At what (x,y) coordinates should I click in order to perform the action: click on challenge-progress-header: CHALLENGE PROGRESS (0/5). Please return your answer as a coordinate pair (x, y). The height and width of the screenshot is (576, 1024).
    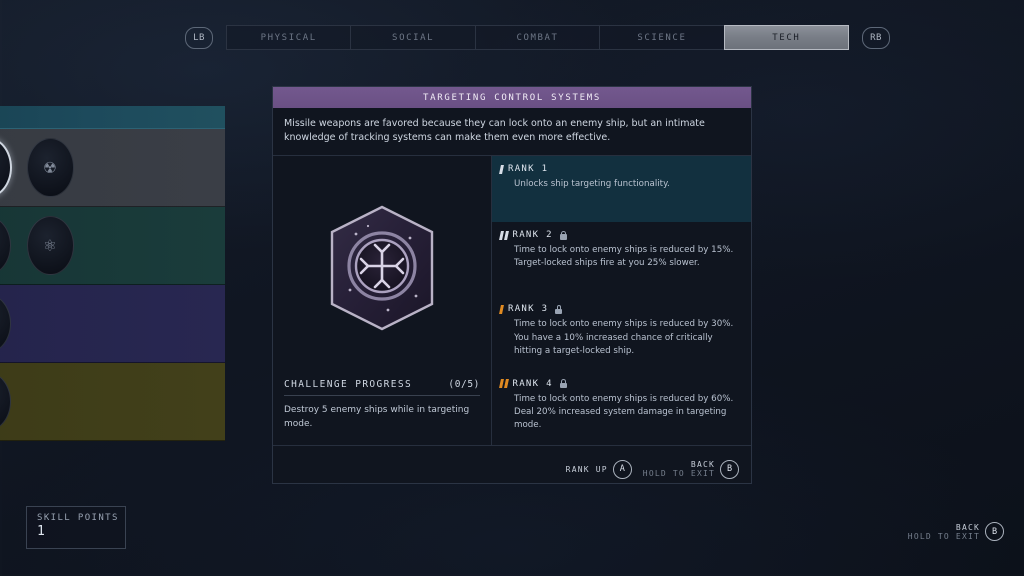
    Looking at the image, I should click on (382, 388).